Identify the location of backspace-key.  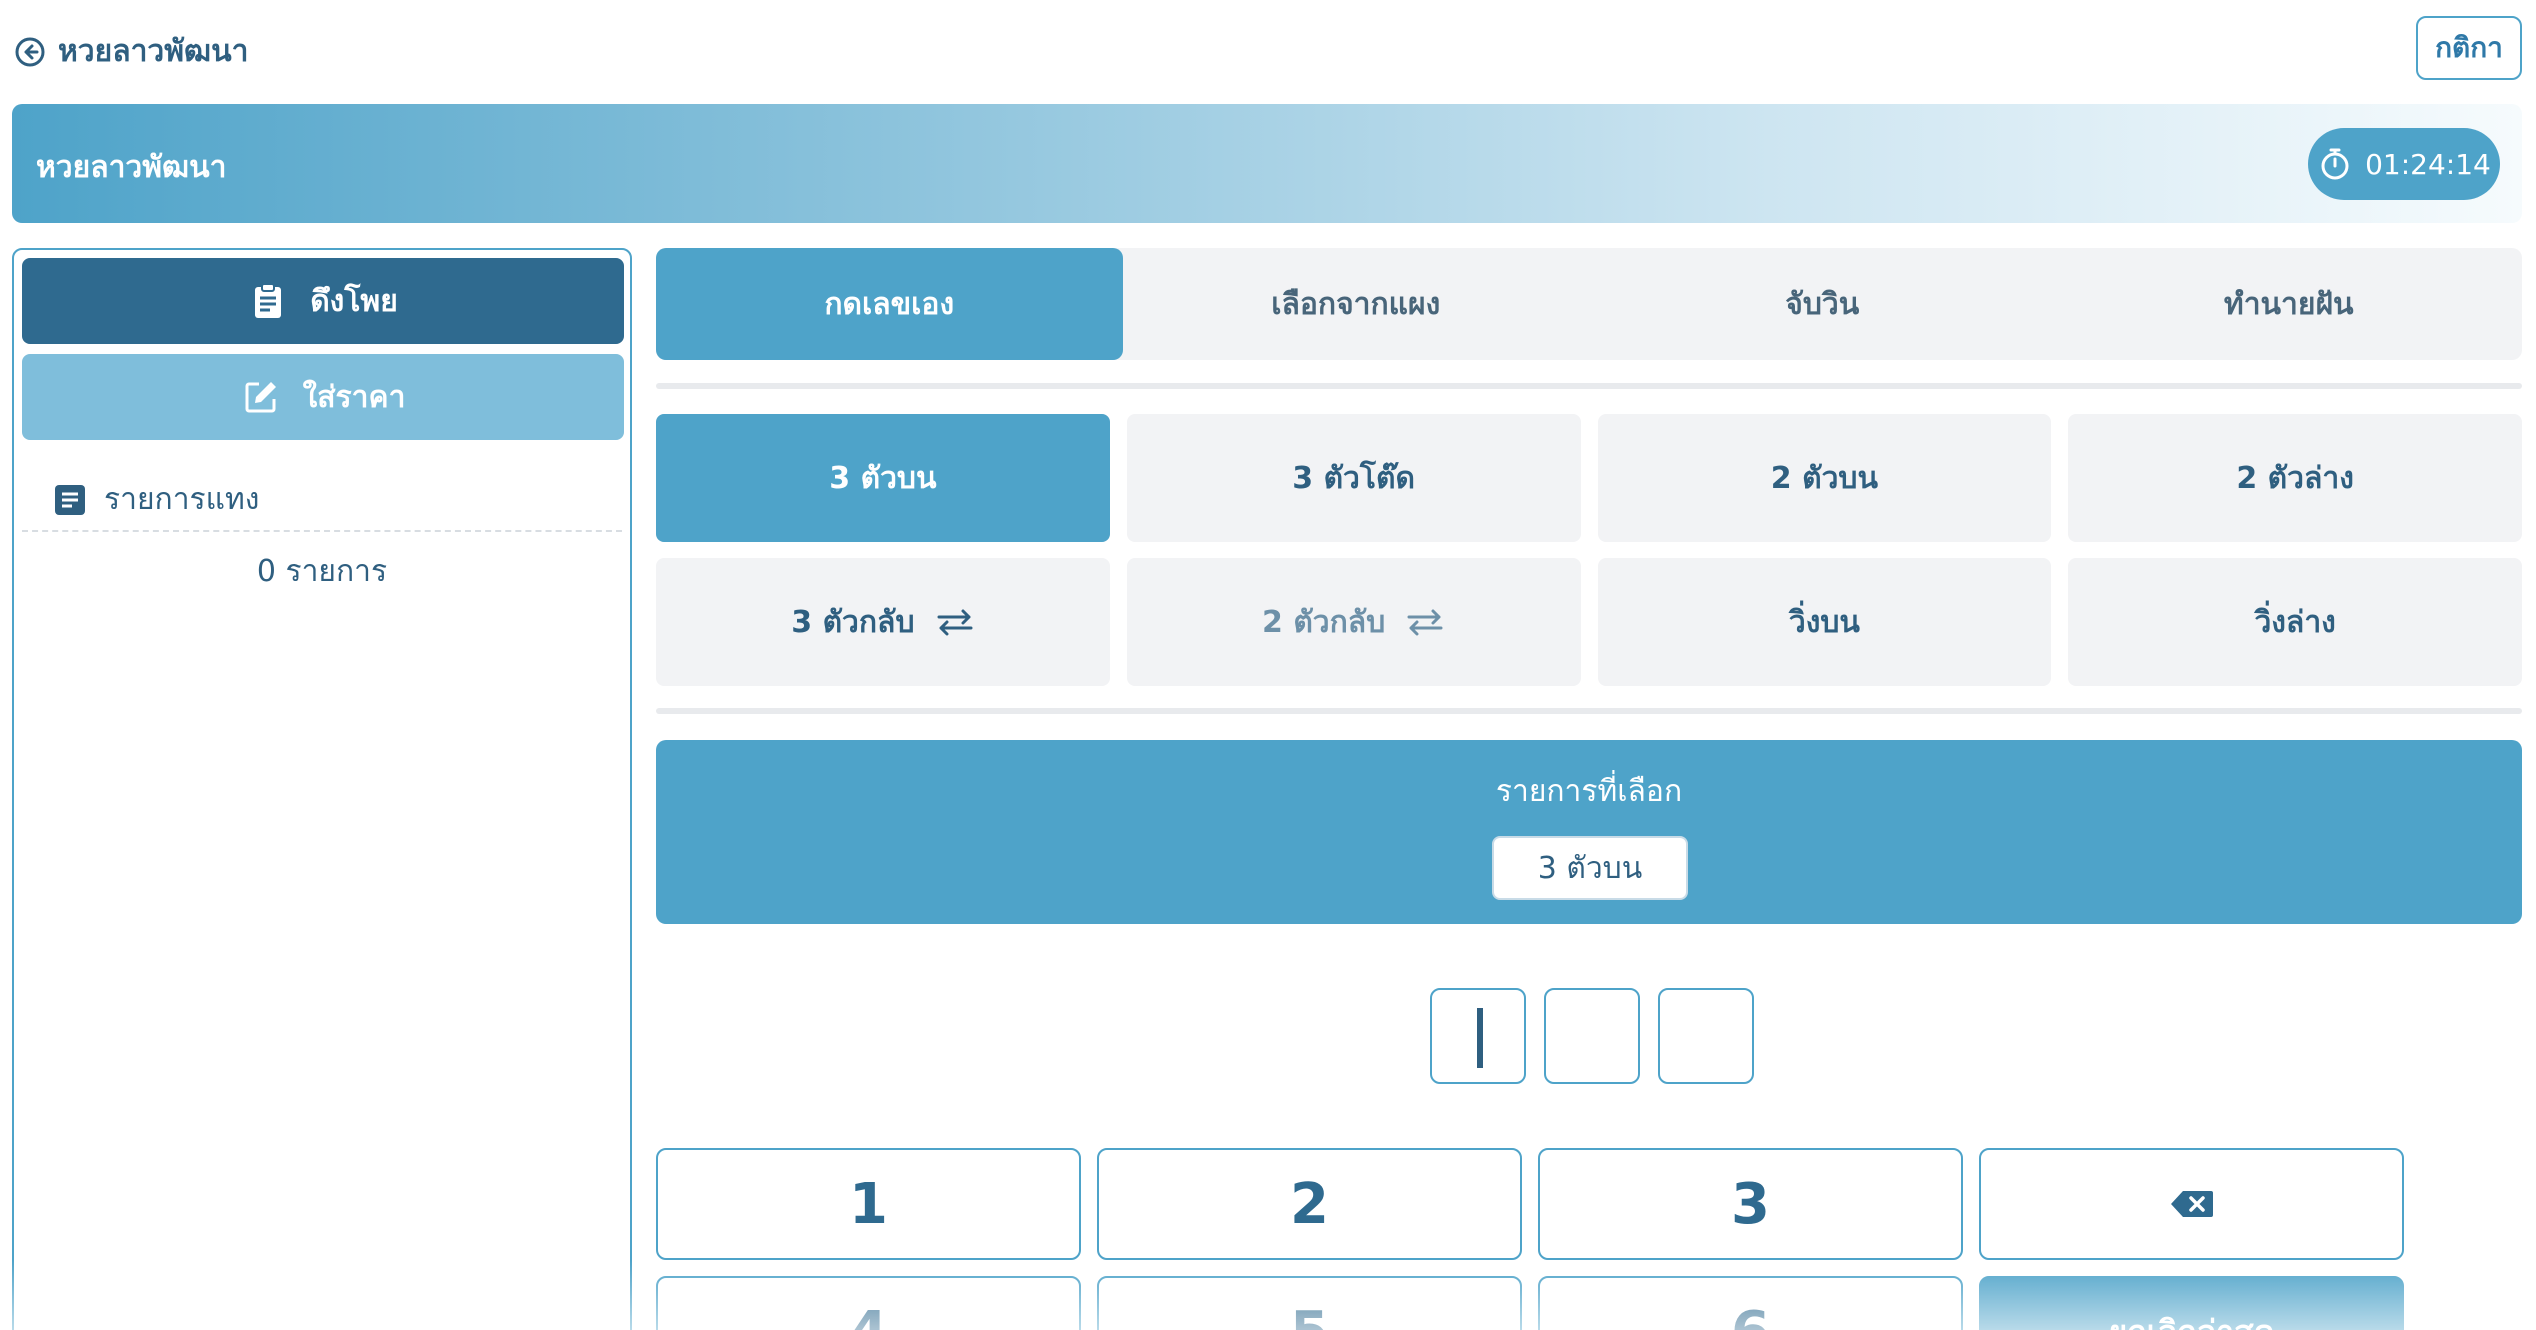
(2191, 1204).